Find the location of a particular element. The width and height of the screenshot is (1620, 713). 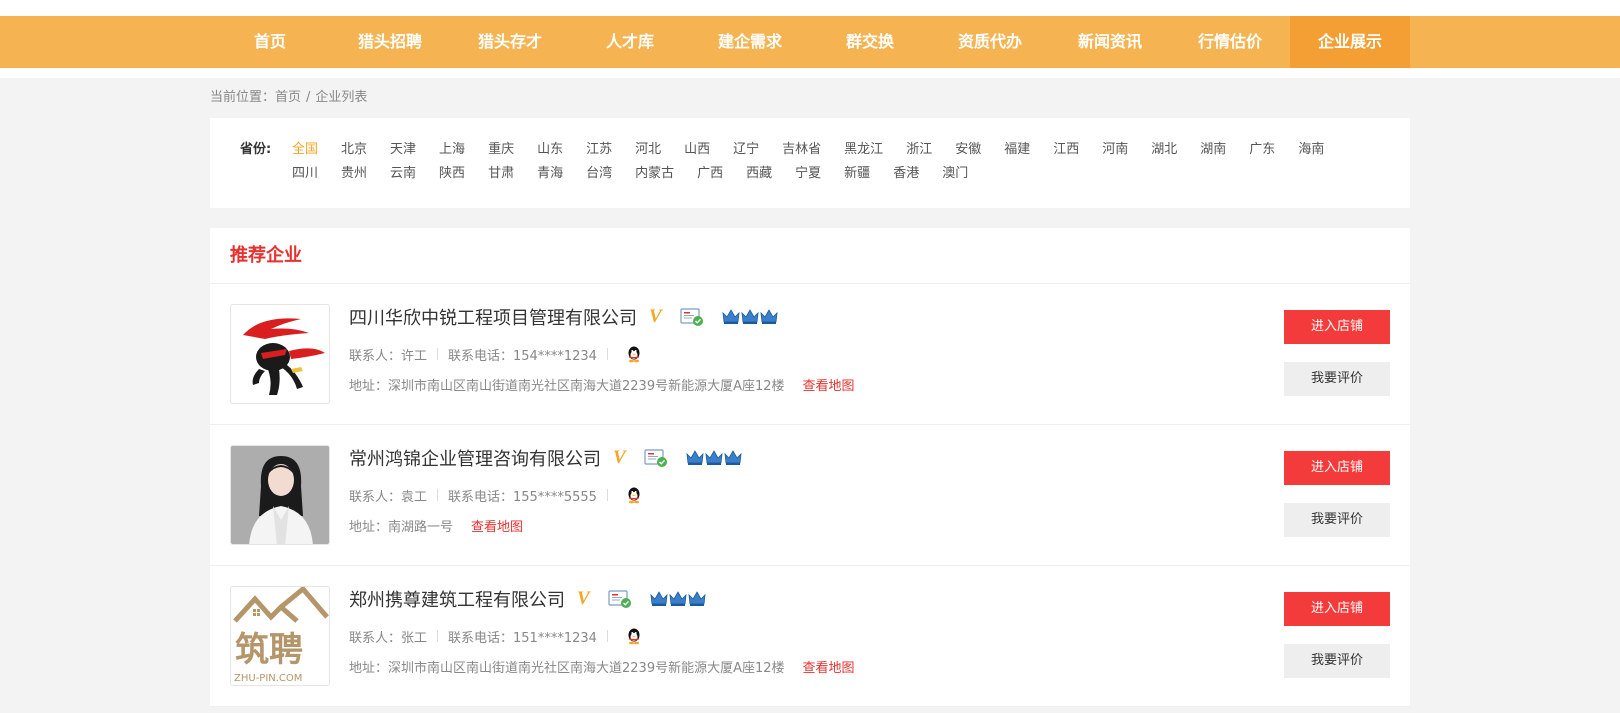

province-option: 广西 is located at coordinates (710, 174).